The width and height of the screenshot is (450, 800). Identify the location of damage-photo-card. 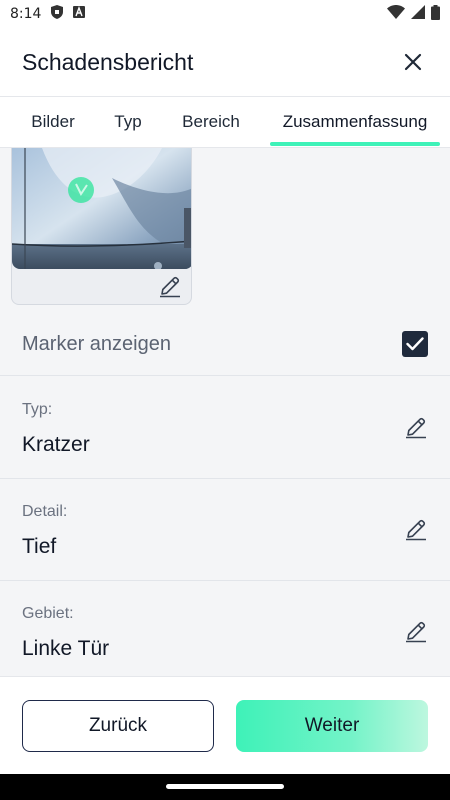
(101, 226).